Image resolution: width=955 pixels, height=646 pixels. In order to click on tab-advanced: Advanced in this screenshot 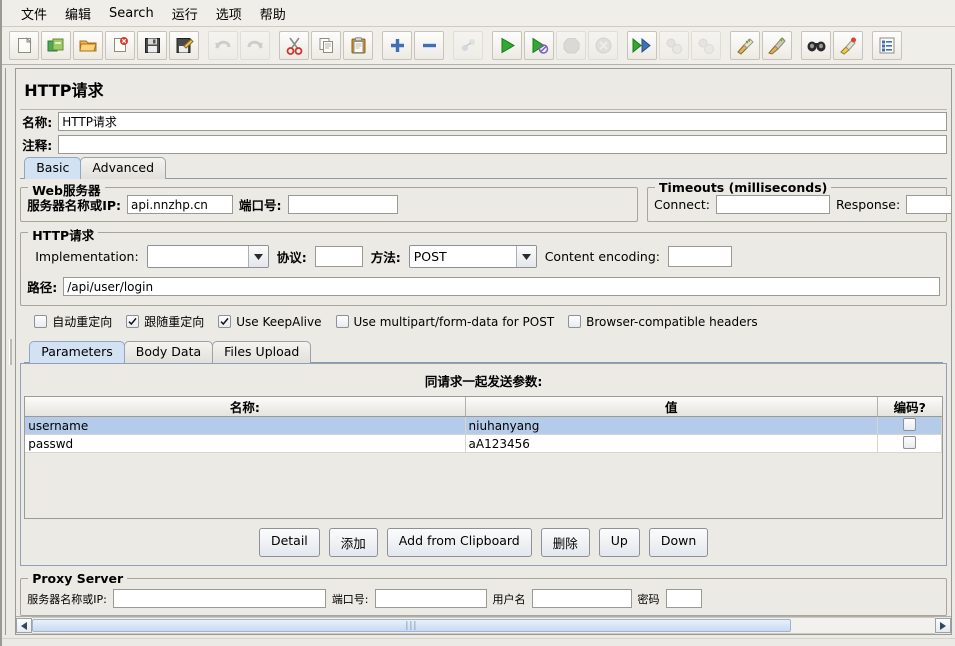, I will do `click(123, 168)`.